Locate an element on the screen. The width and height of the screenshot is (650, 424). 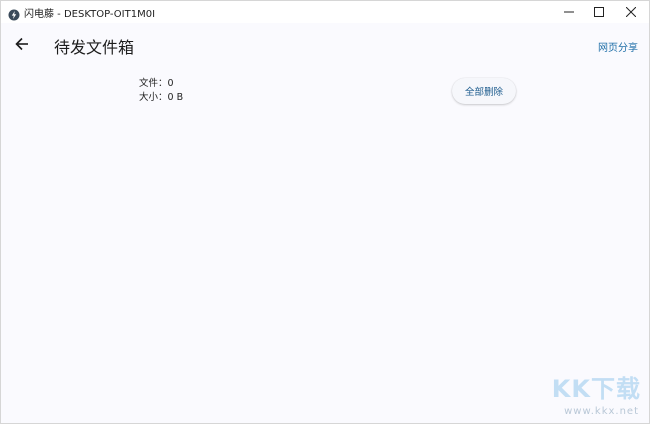
minimize-button is located at coordinates (569, 12).